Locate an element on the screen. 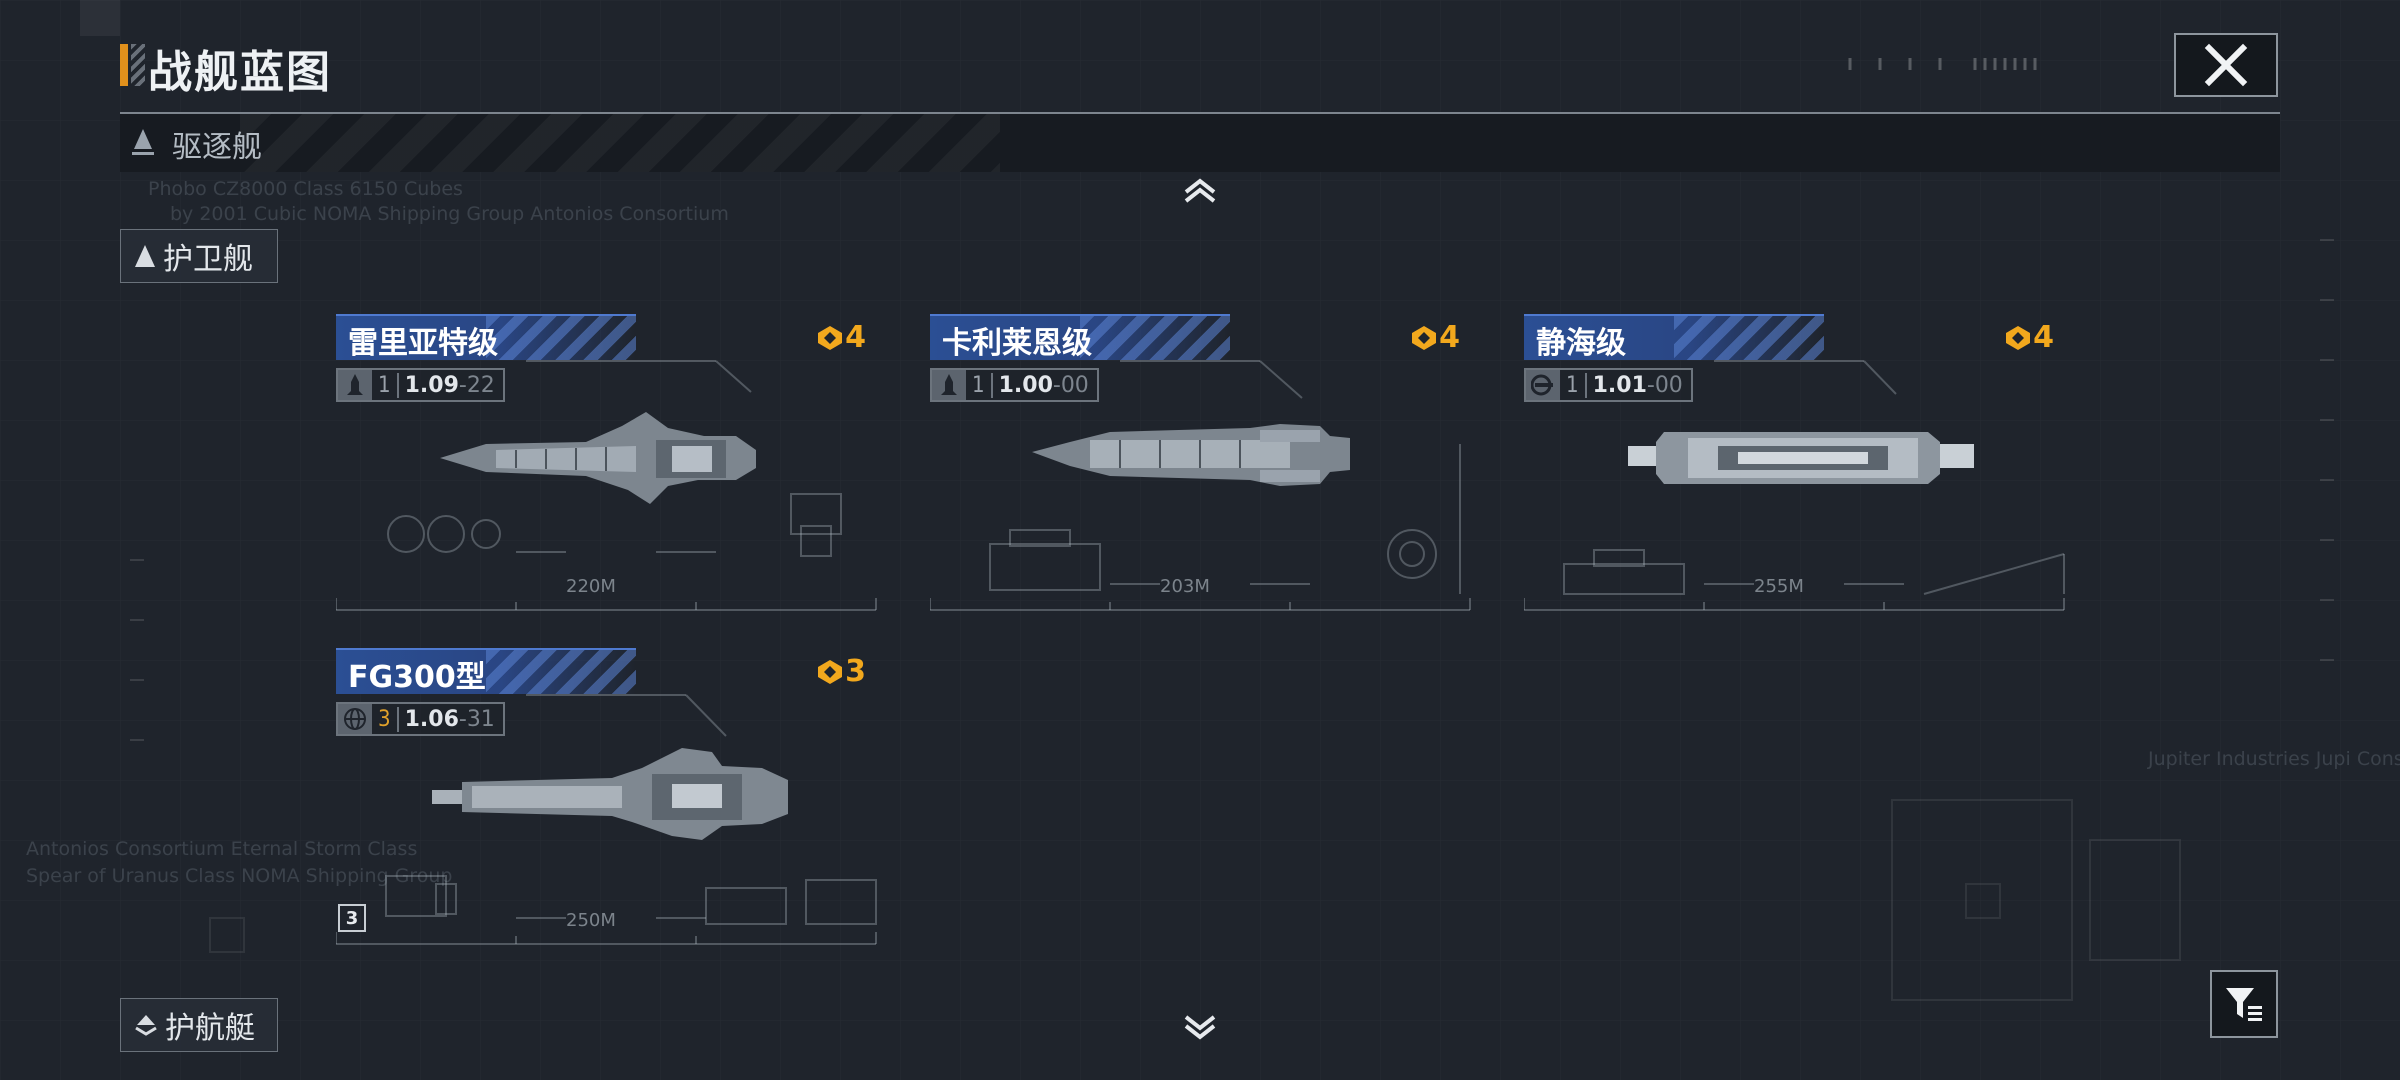  ship-tier: 3 is located at coordinates (841, 671).